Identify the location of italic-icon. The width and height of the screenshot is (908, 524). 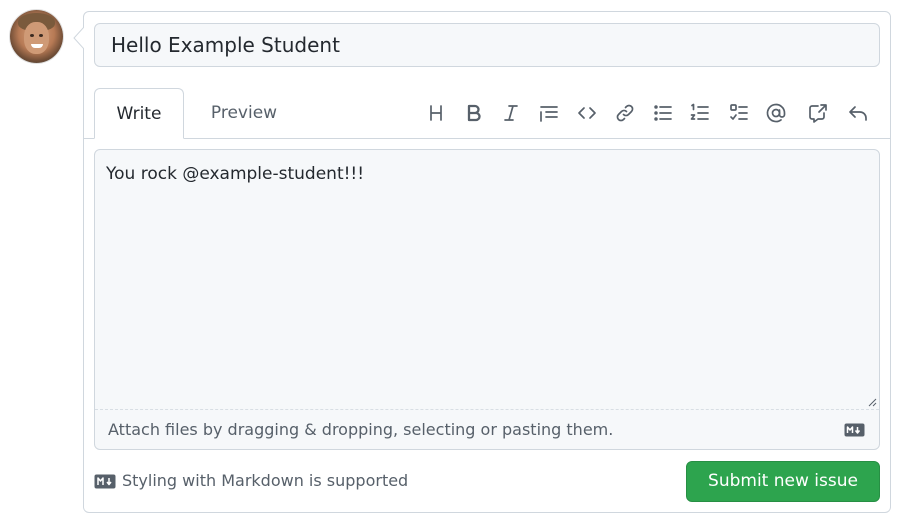
(511, 113).